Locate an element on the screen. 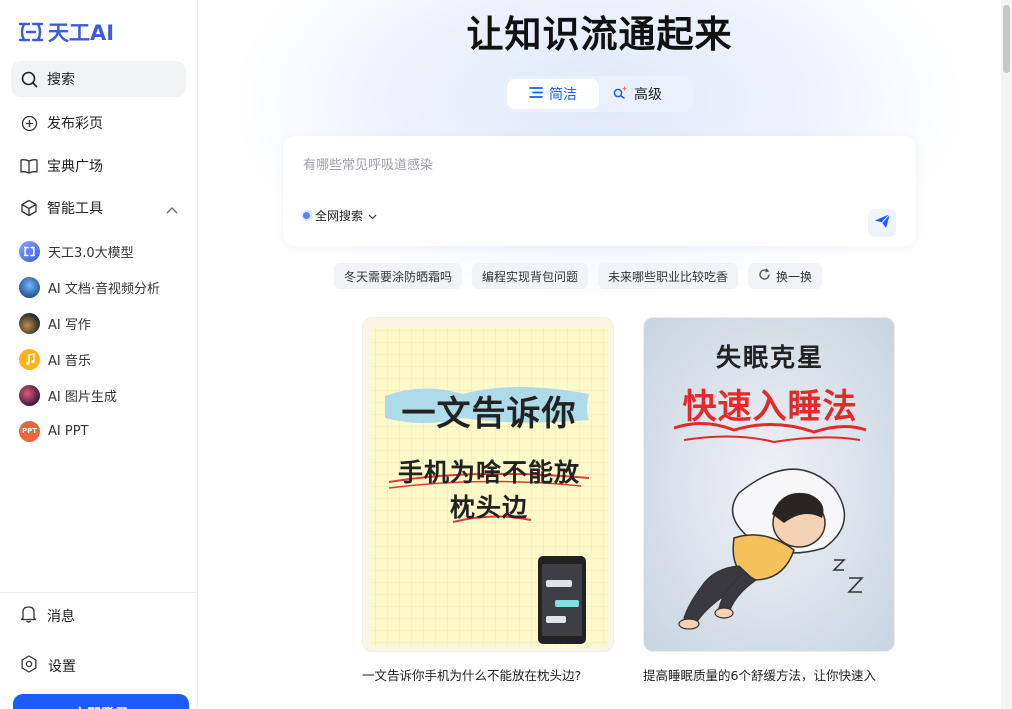  cube-icon is located at coordinates (29, 208).